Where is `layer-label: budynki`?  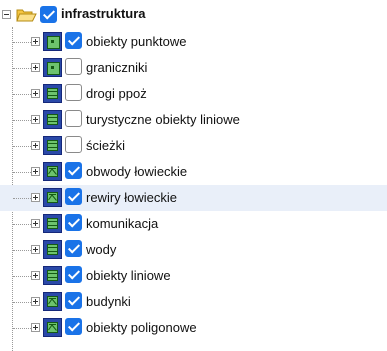 layer-label: budynki is located at coordinates (108, 301).